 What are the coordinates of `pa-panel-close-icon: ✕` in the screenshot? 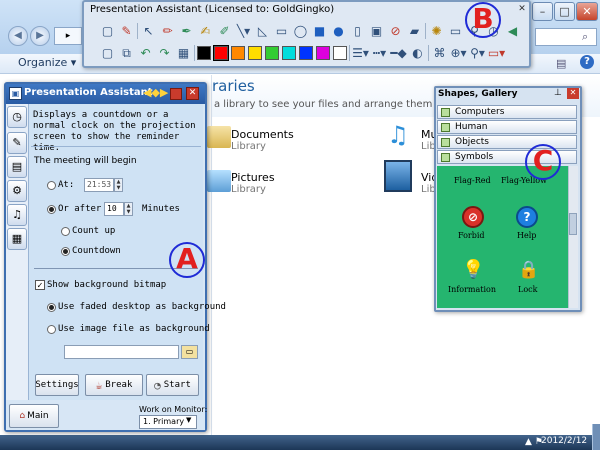 It's located at (192, 93).